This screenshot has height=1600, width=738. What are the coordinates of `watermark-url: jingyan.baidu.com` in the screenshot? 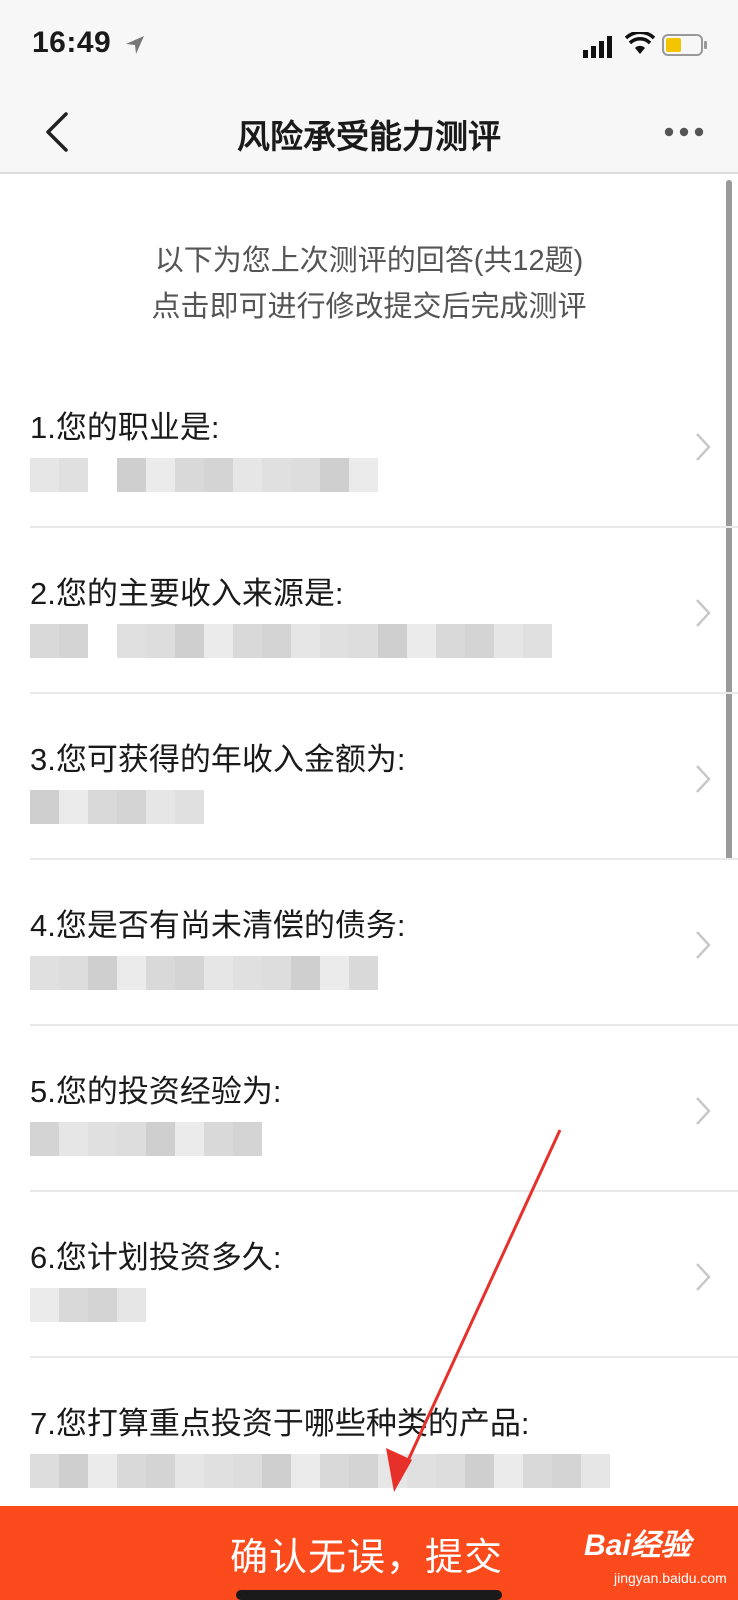 It's located at (670, 1578).